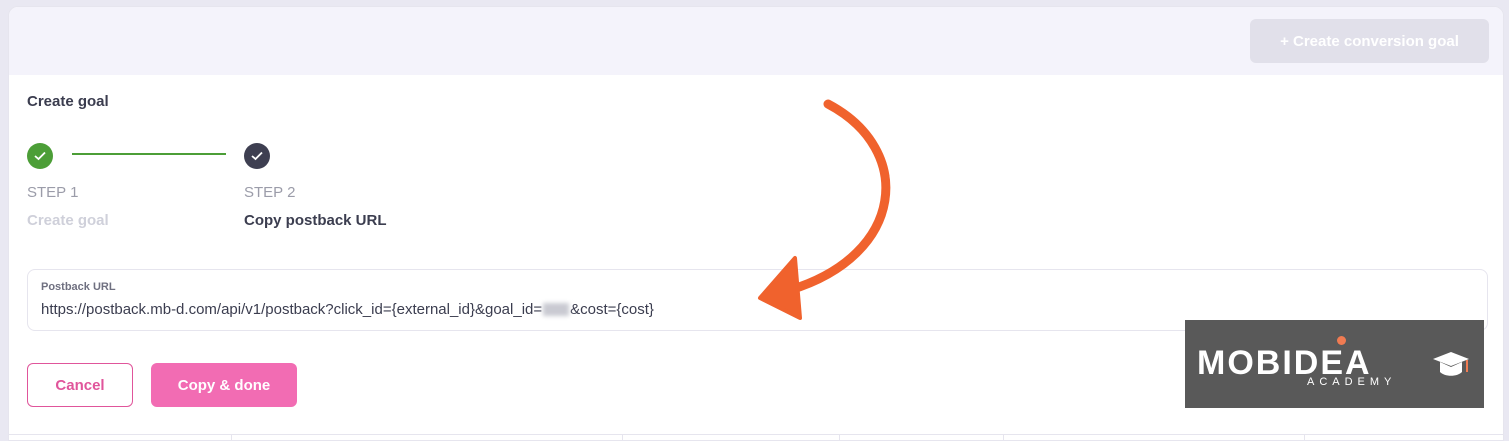 The width and height of the screenshot is (1509, 441). Describe the element at coordinates (612, 309) in the screenshot. I see `postback-url-suffix: &cost={cost}` at that location.